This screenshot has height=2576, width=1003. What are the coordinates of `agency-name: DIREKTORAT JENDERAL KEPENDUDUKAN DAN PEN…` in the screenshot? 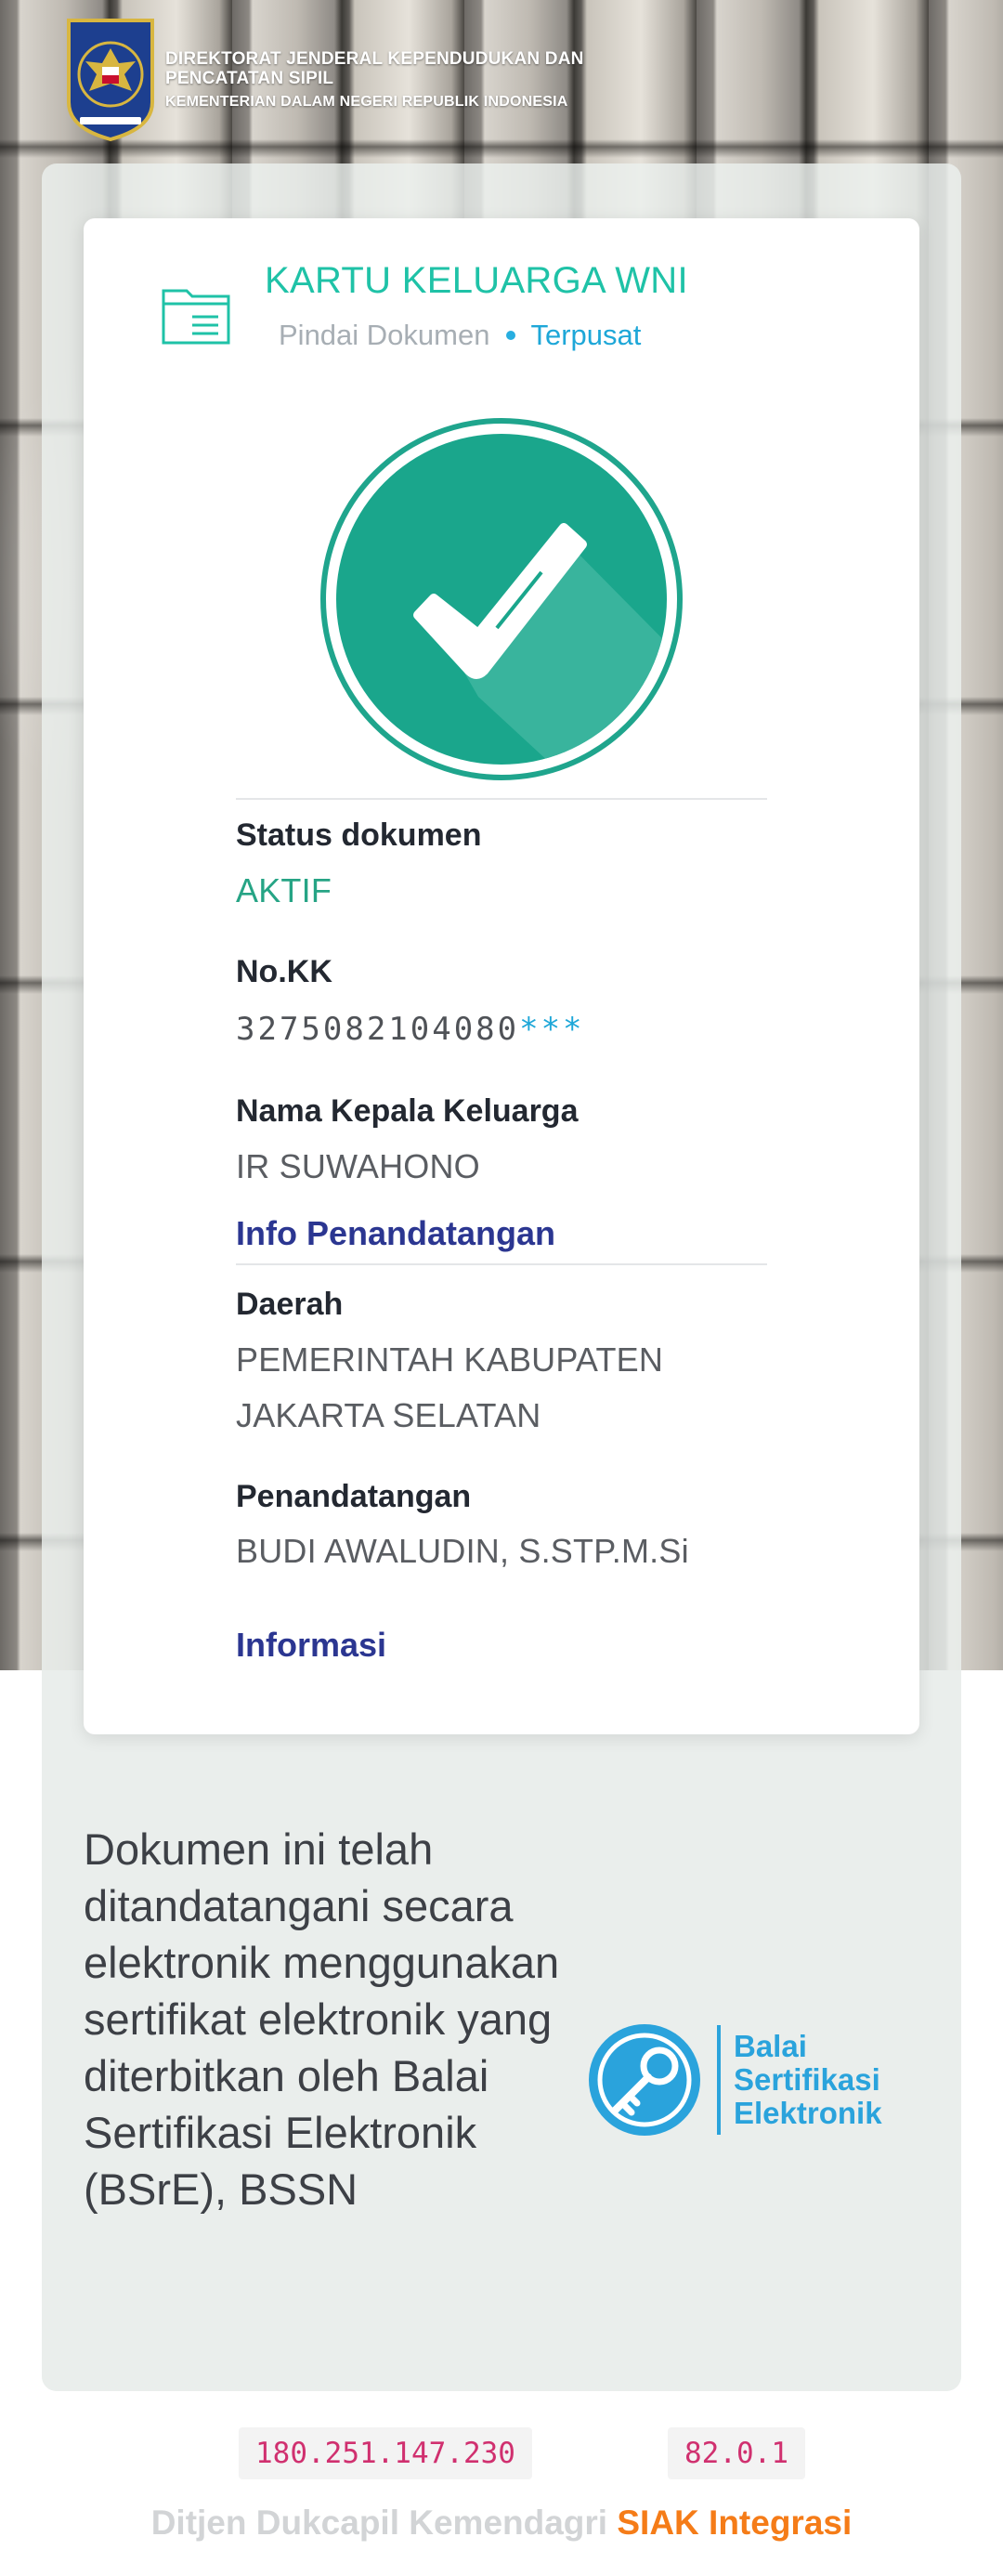 It's located at (374, 68).